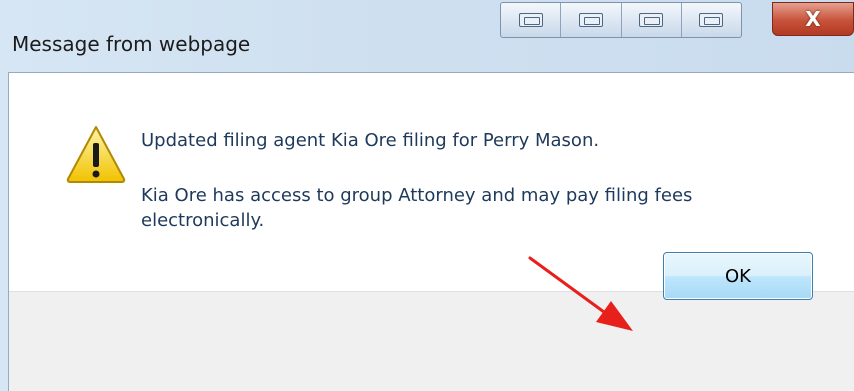  I want to click on titlebar-button-group, so click(621, 20).